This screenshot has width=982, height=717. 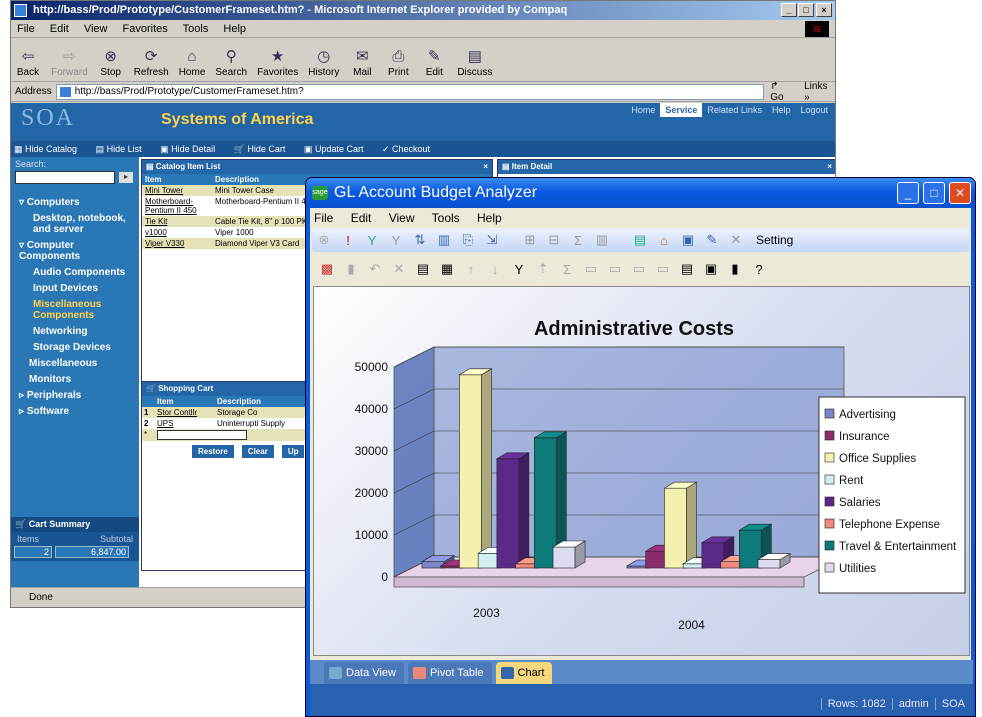 I want to click on show-details-icon: ▤, so click(x=687, y=269).